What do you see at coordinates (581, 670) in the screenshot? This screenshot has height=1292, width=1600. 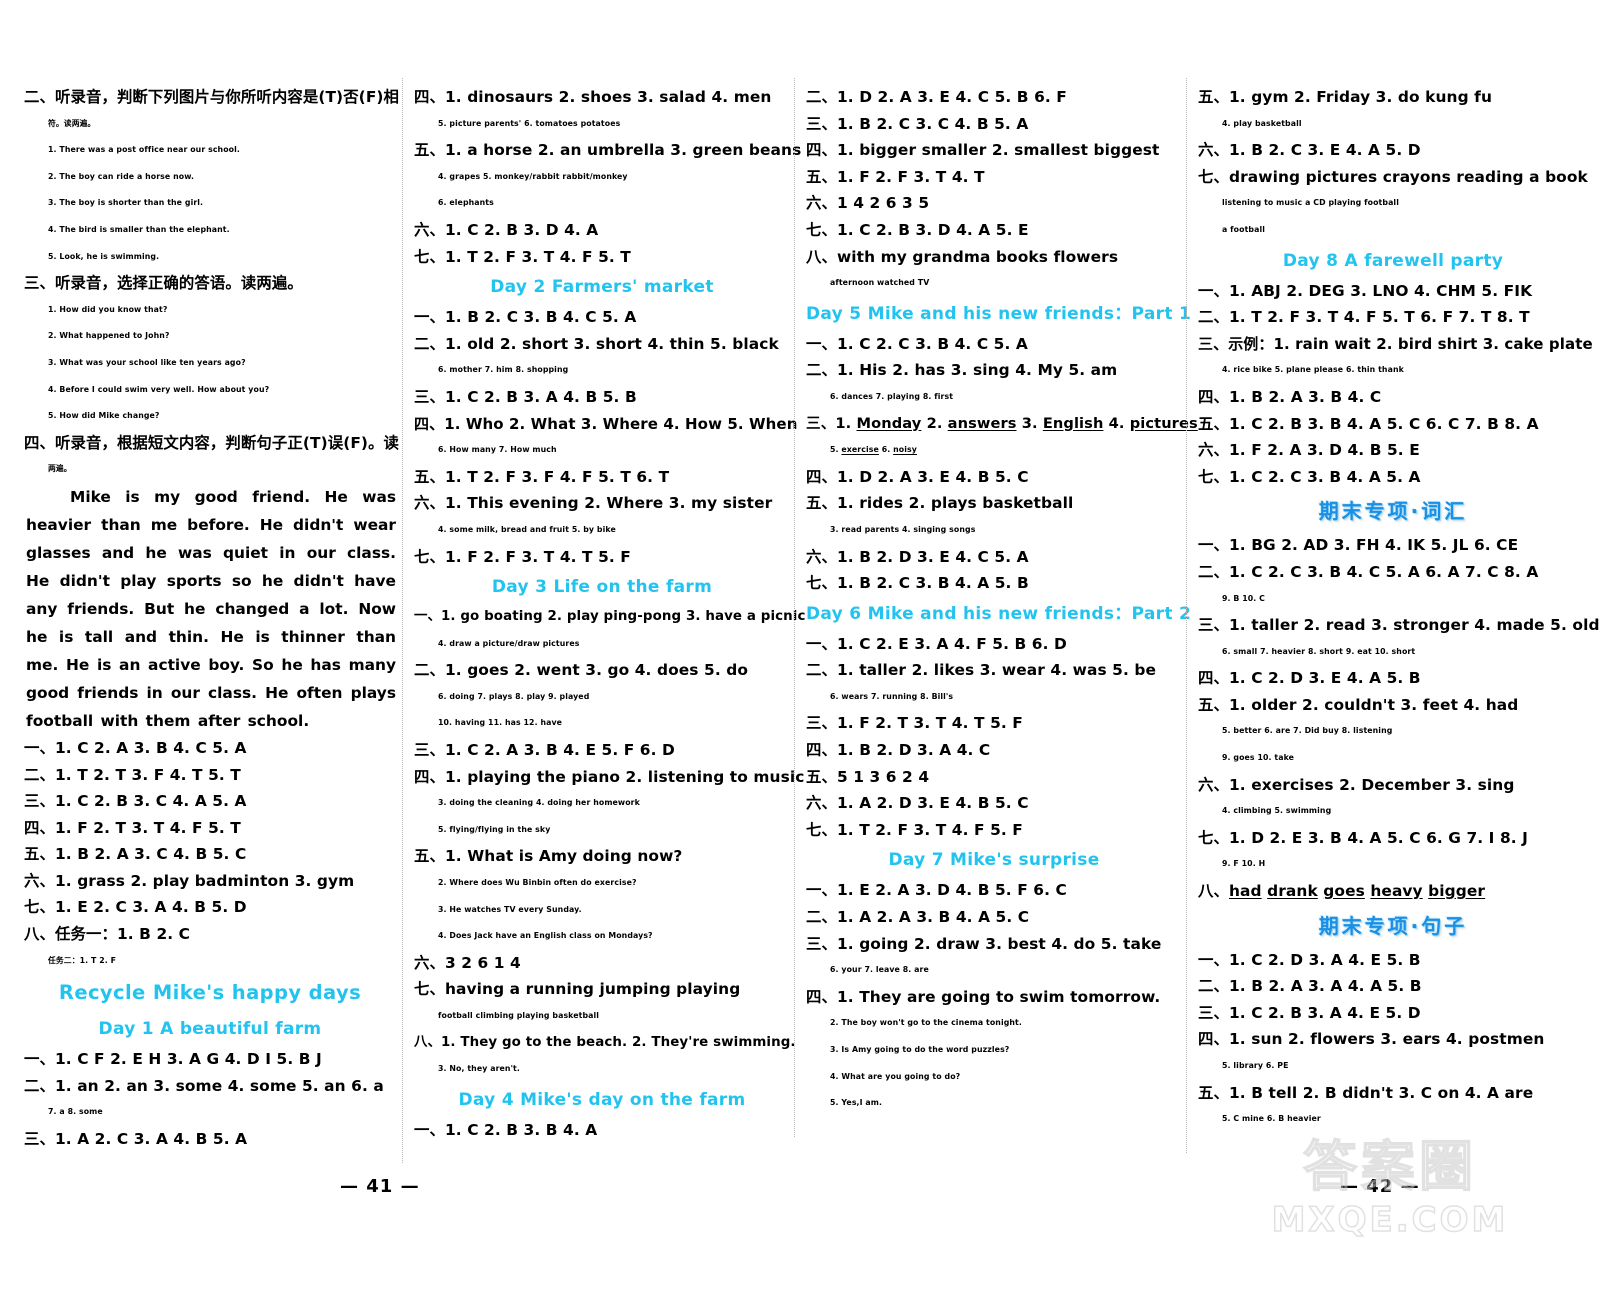 I see `answer-line: 二、1. goes 2. went 3. go 4. does 5. do` at bounding box center [581, 670].